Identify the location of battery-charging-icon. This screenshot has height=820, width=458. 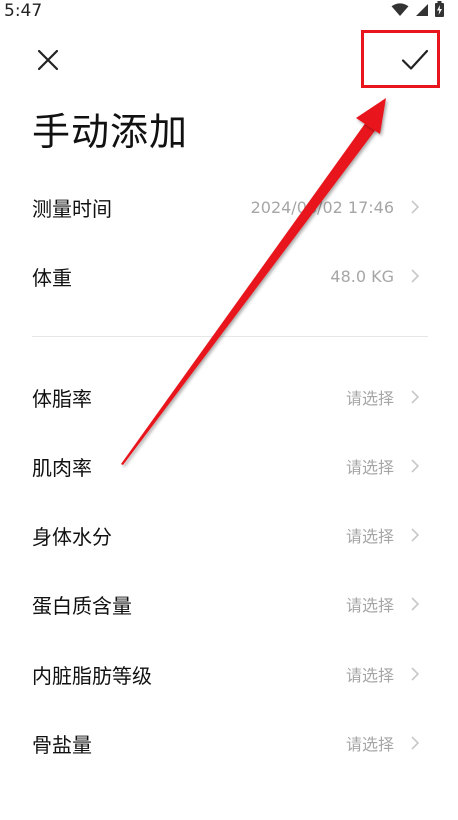
(439, 11).